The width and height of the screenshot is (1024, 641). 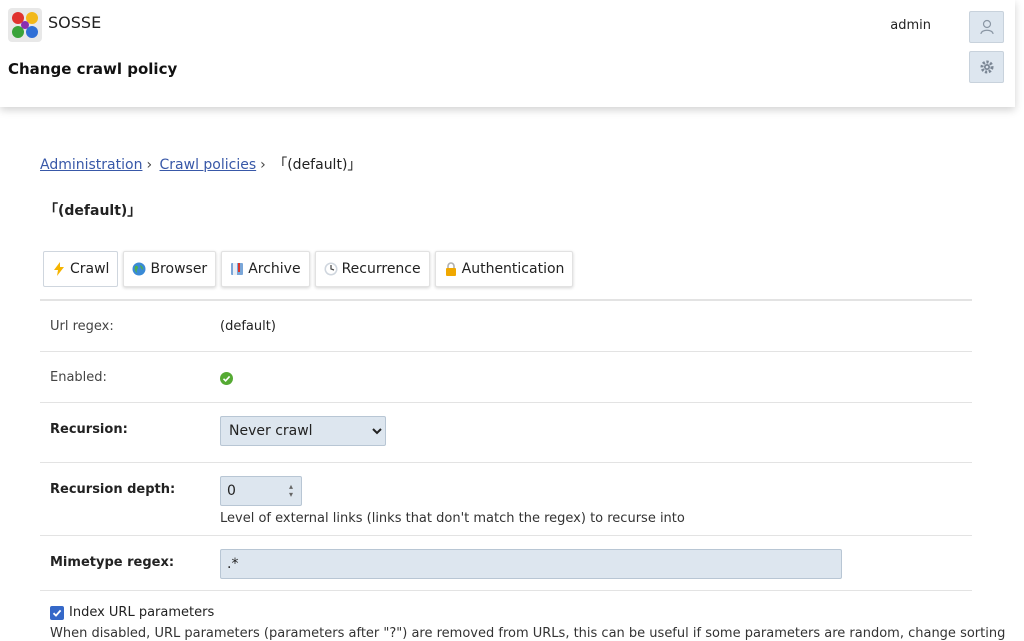 I want to click on index-url-params-checkbox, so click(x=57, y=612).